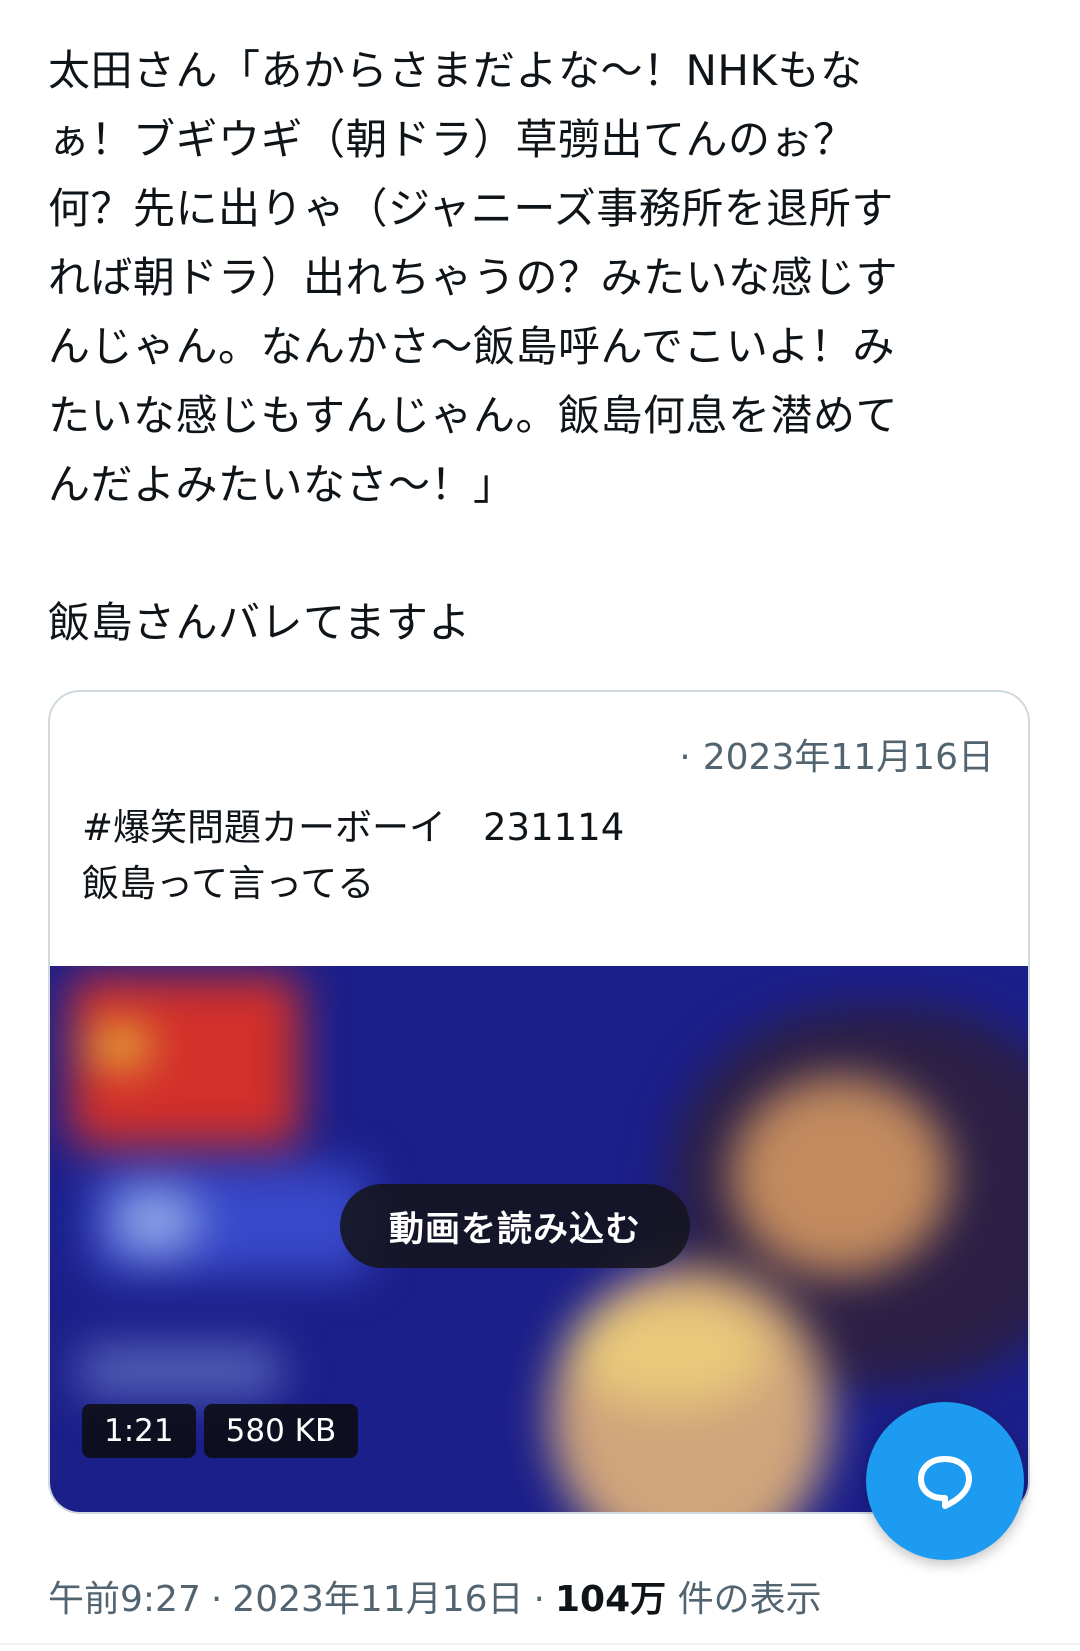 This screenshot has width=1080, height=1651. I want to click on views-label: 件の表示, so click(749, 1599).